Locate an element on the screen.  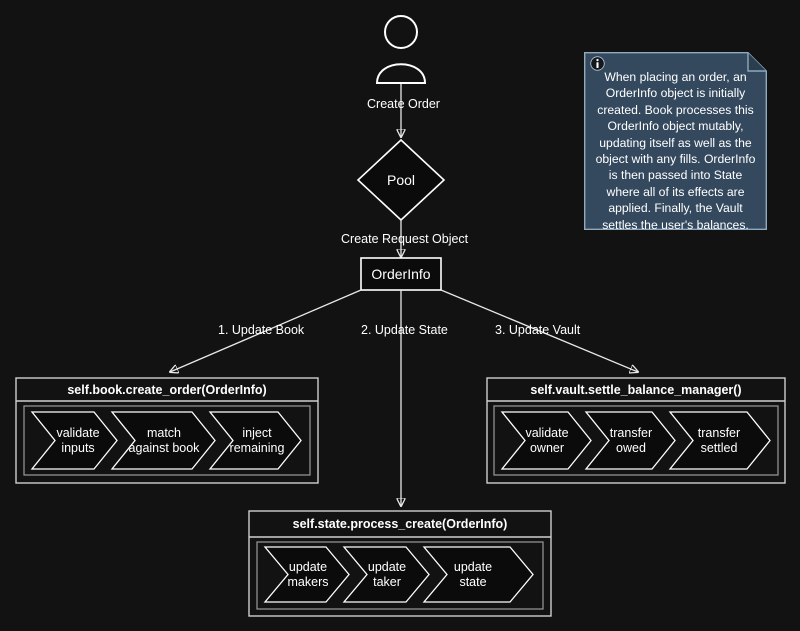
edge-label-create-request-object: Create Request Object is located at coordinates (405, 239).